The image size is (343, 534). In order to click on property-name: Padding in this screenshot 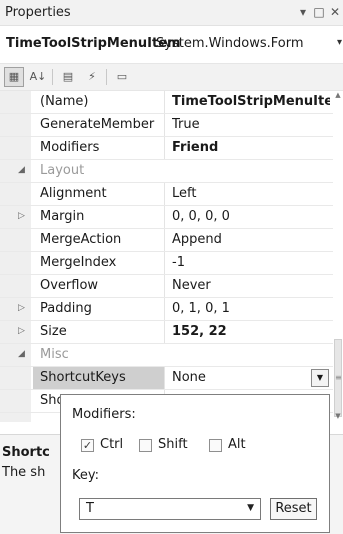, I will do `click(66, 308)`.